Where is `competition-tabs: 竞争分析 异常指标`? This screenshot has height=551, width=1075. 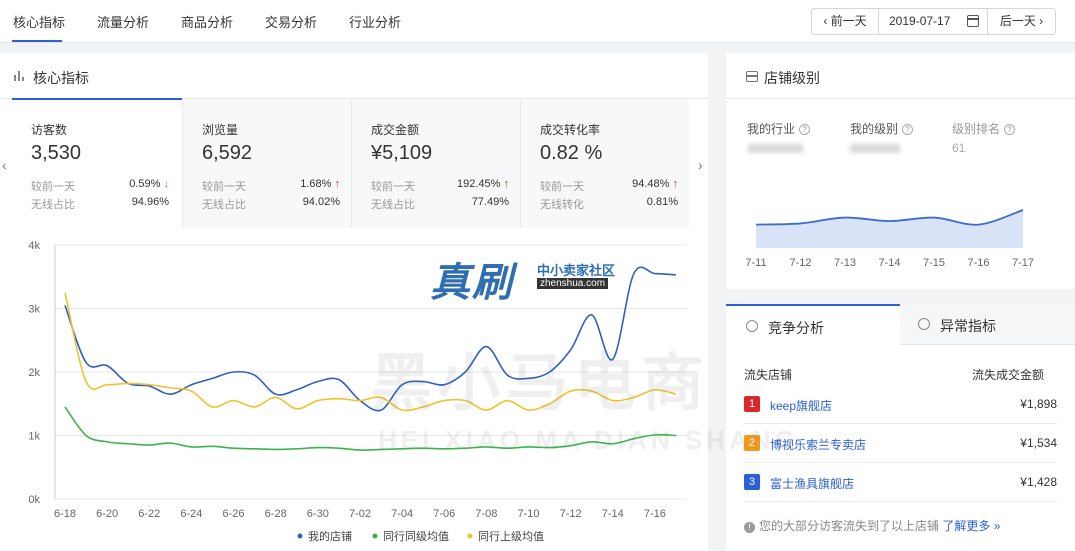
competition-tabs: 竞争分析 异常指标 is located at coordinates (900, 324).